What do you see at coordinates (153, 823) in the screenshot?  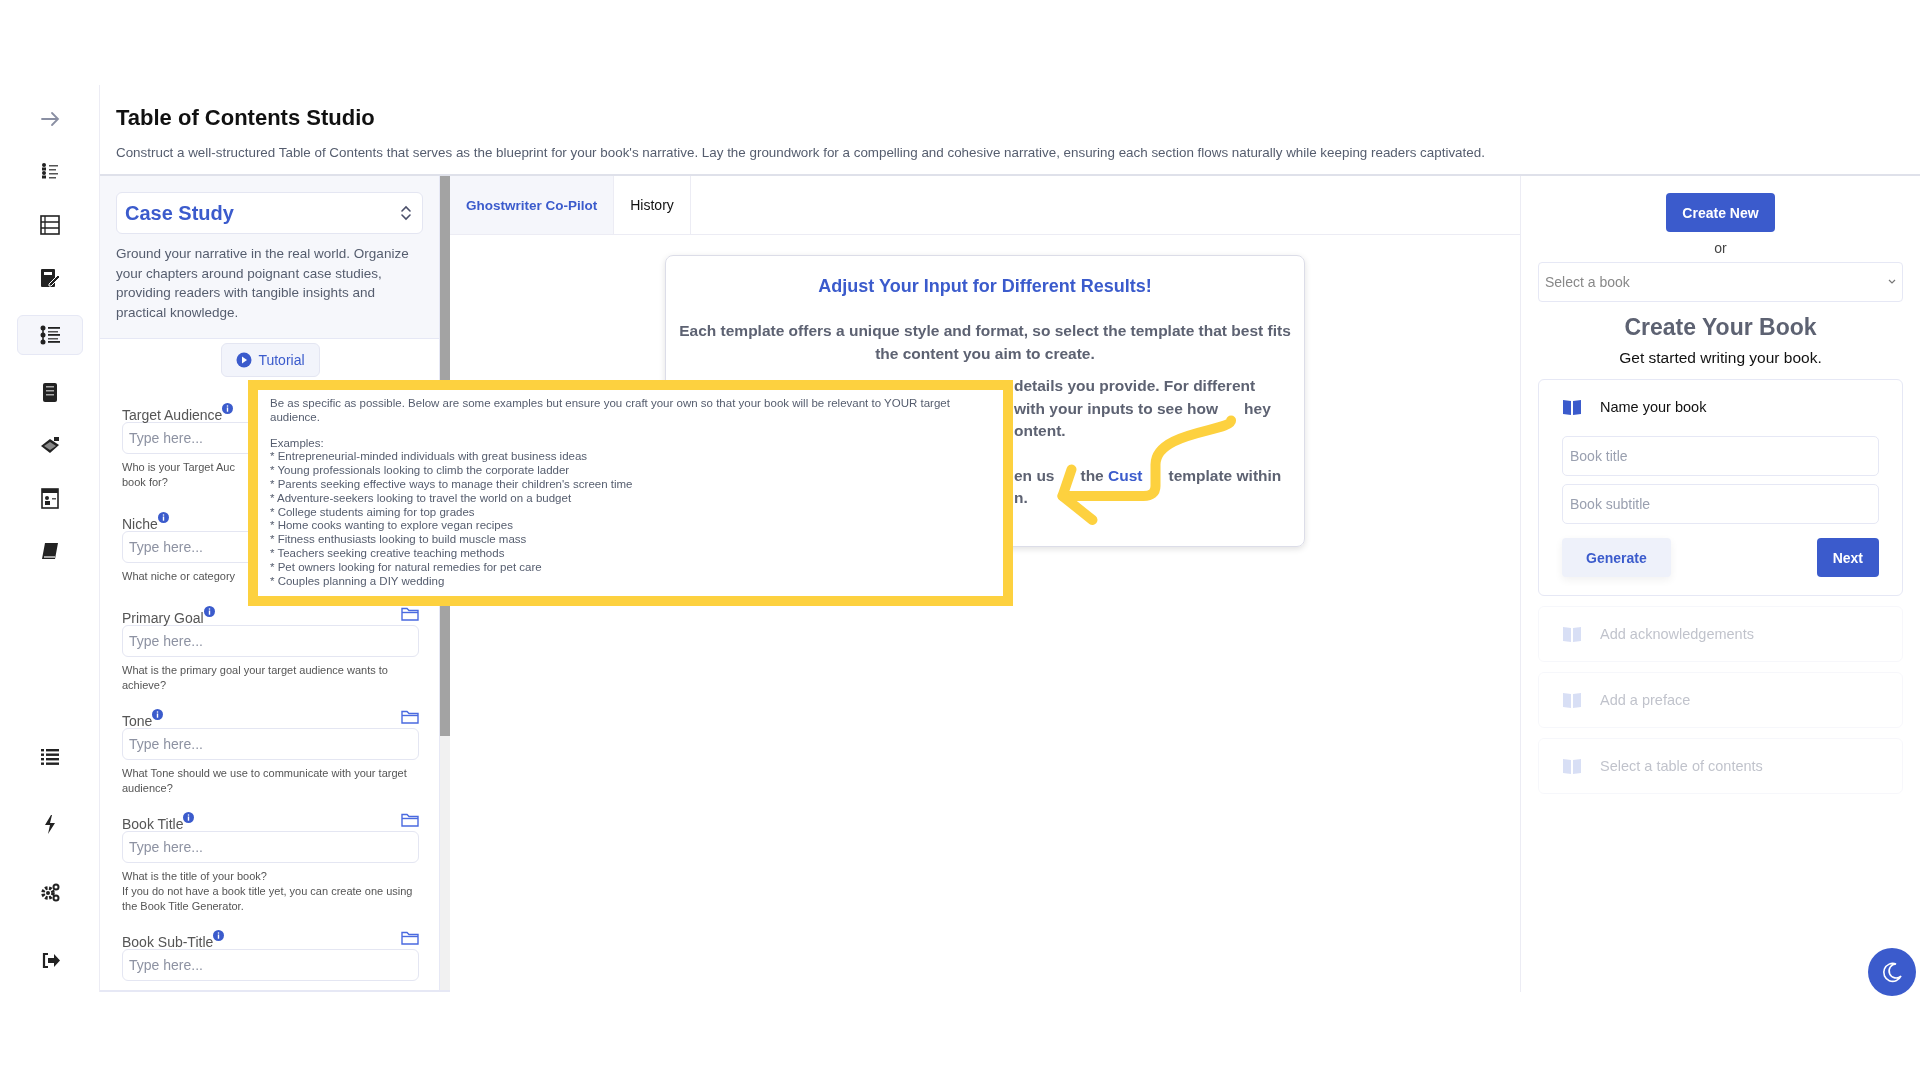 I see `field-label: Book Title` at bounding box center [153, 823].